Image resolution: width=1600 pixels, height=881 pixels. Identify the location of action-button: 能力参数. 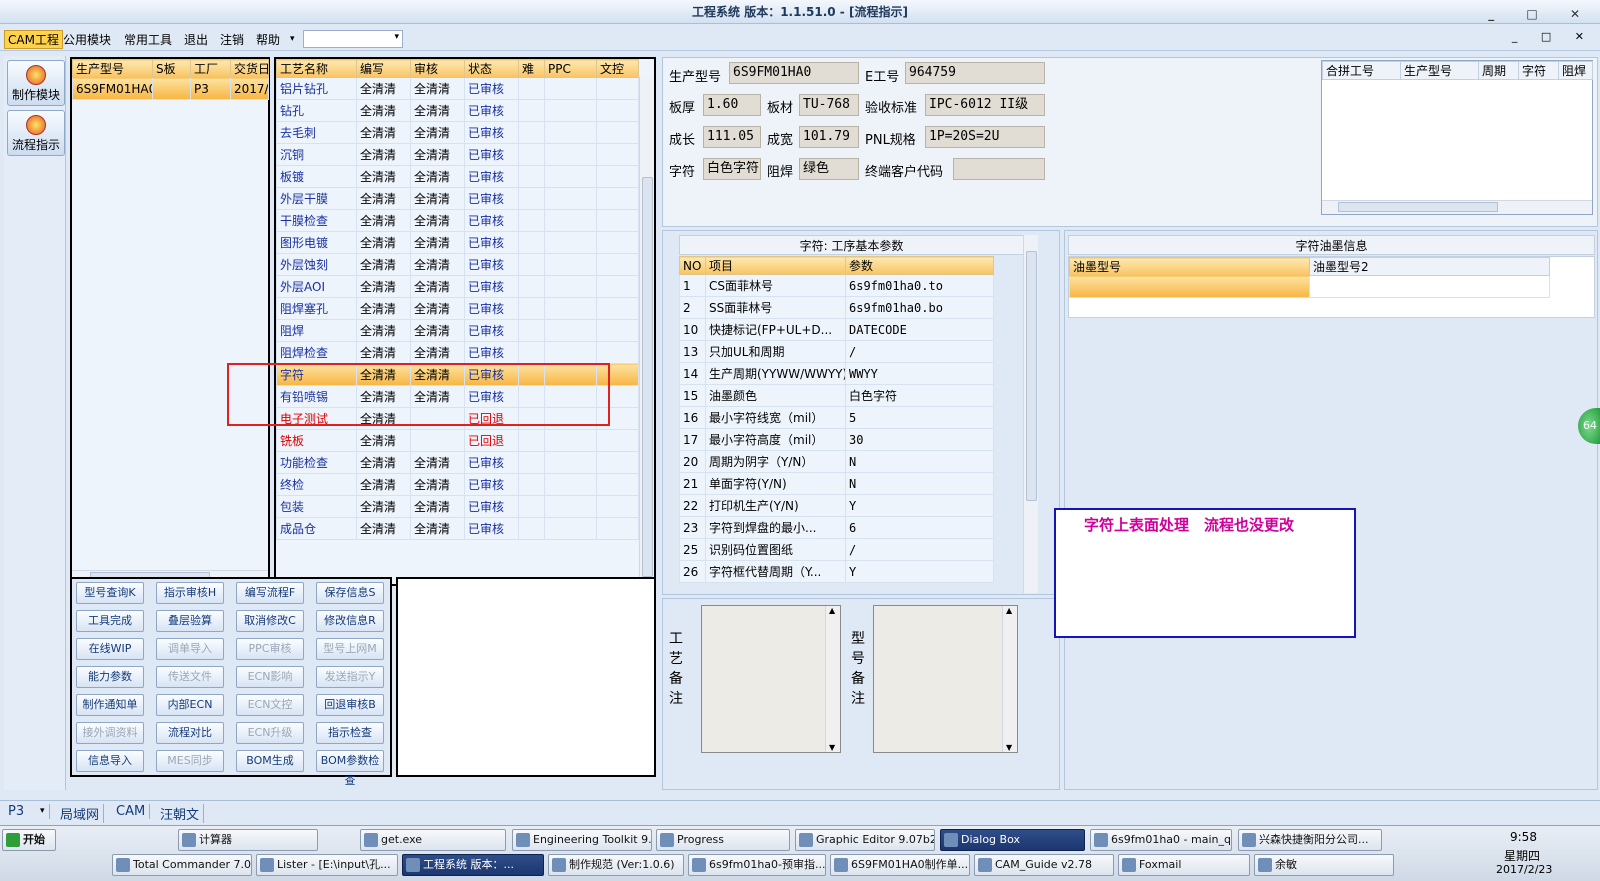
(110, 677).